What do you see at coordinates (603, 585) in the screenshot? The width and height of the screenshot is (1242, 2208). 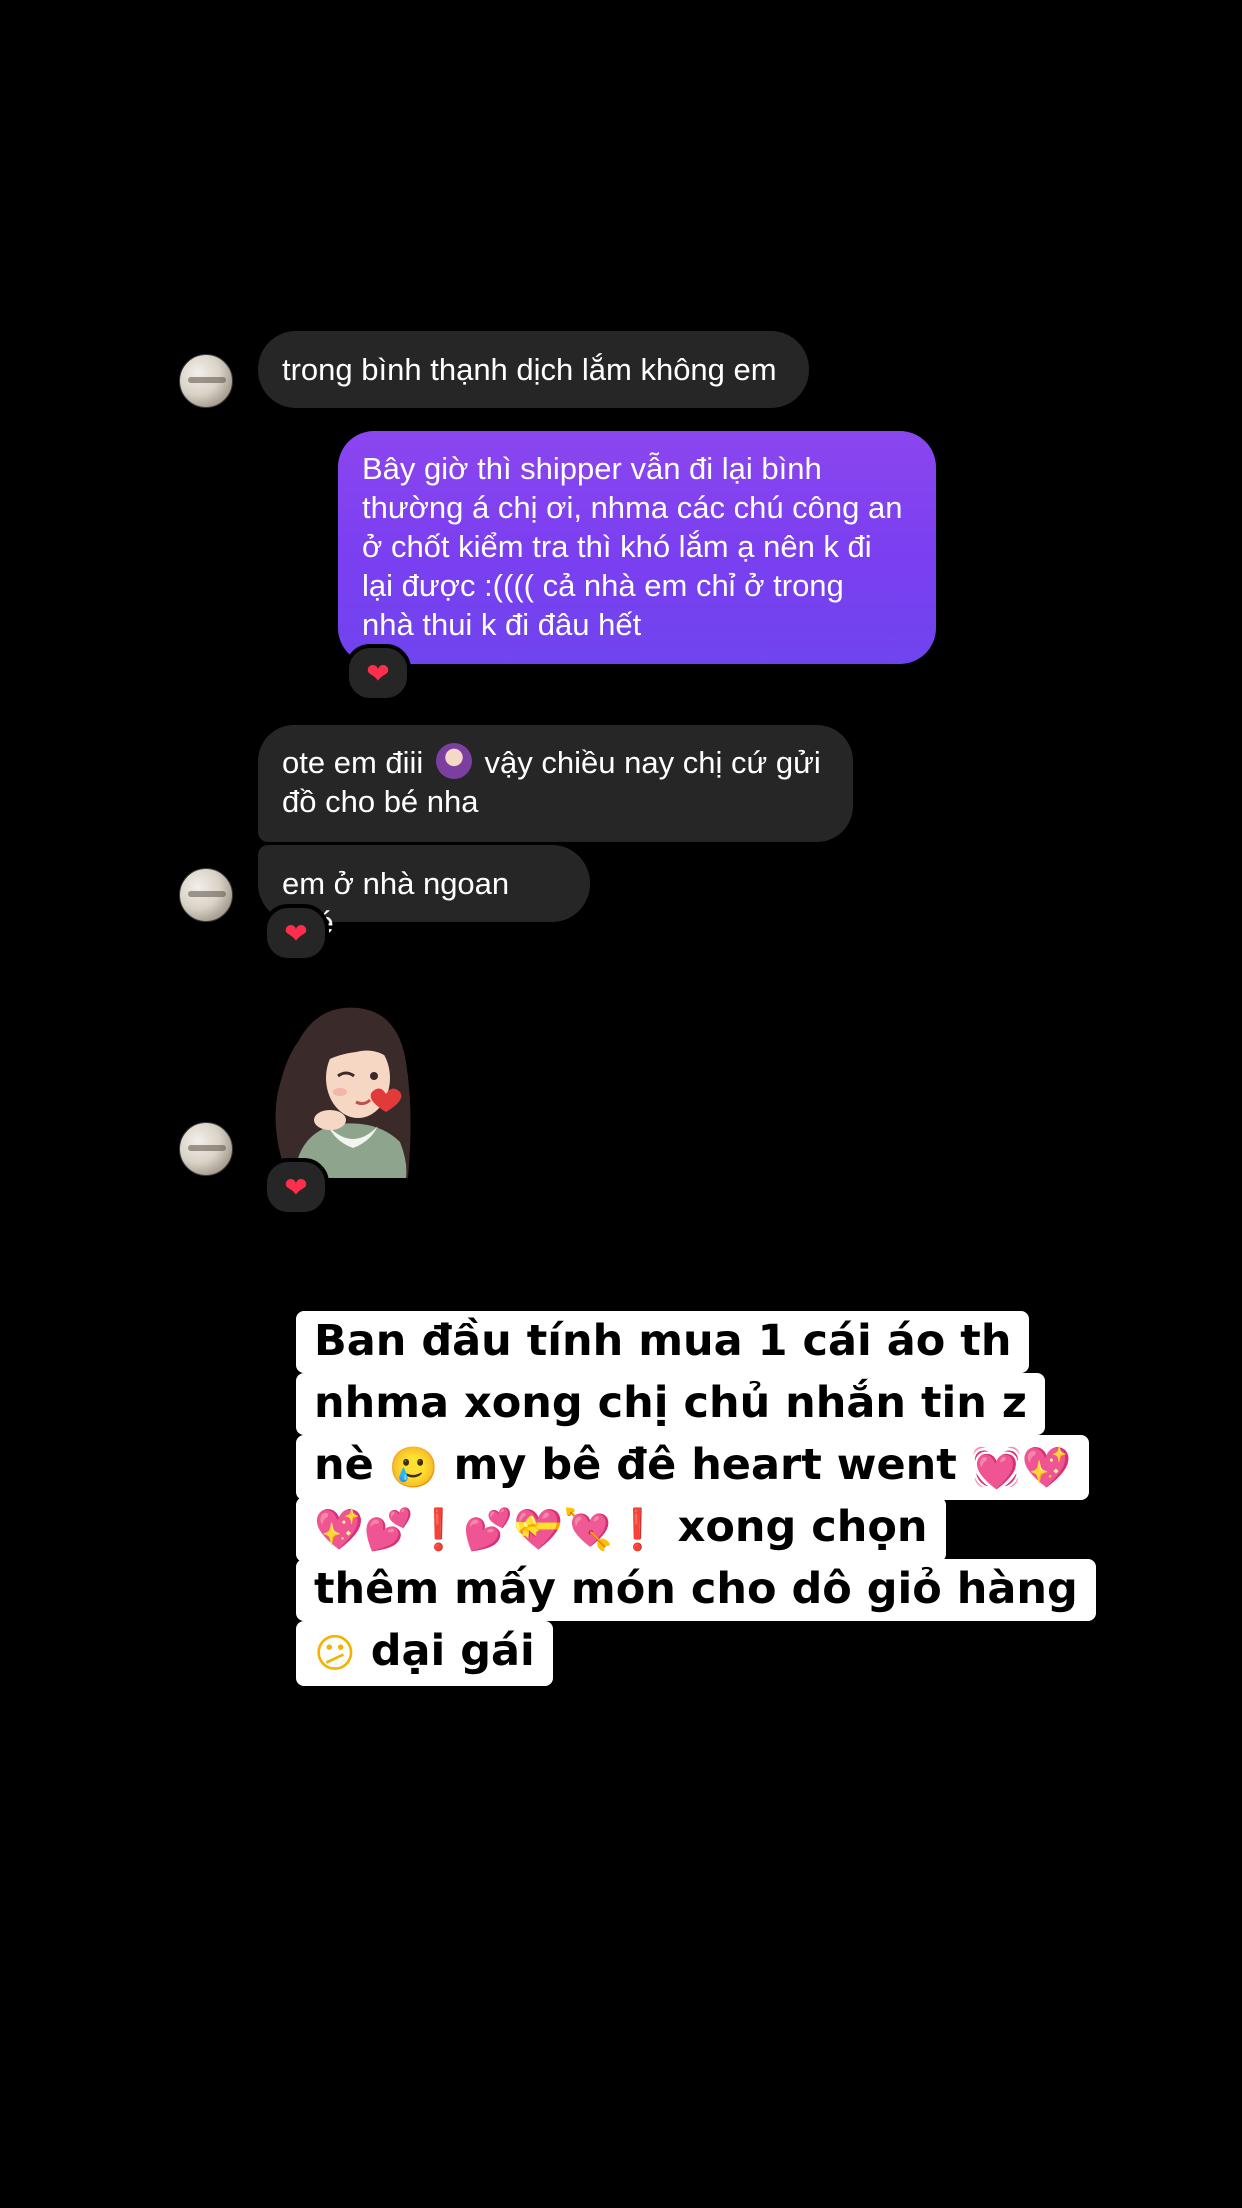 I see `message-text-line: lại được :(((( cả nhà em chỉ ở trong` at bounding box center [603, 585].